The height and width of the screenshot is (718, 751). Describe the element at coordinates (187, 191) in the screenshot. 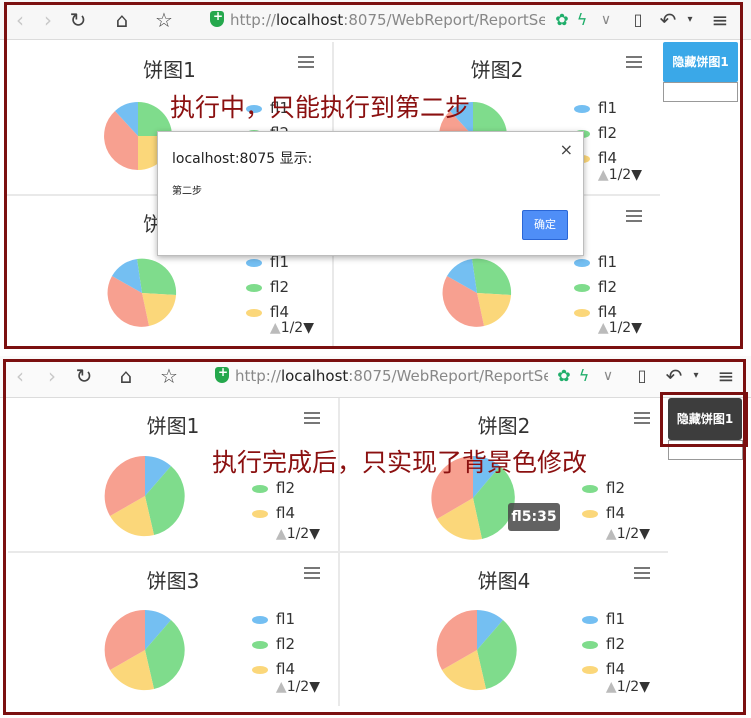

I see `dialog-message: 第二步` at that location.